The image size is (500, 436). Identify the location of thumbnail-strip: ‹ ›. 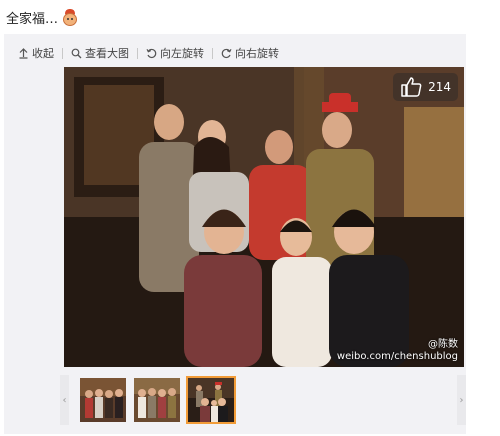
(263, 400).